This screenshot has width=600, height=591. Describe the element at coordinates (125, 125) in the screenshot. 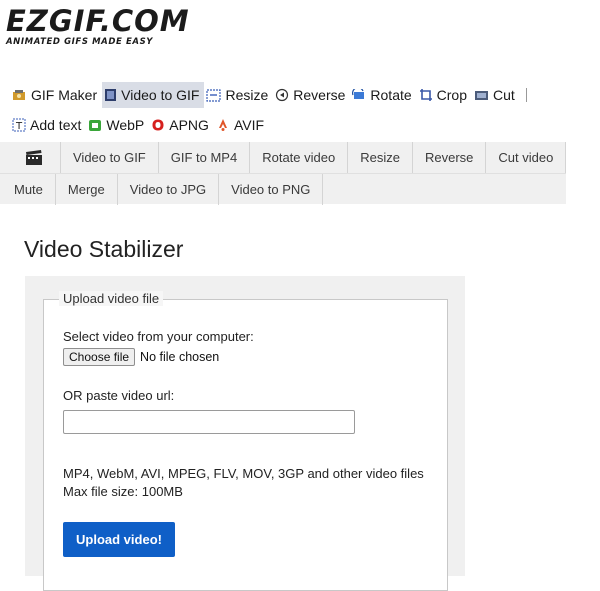

I see `nav-item-label: WebP` at that location.